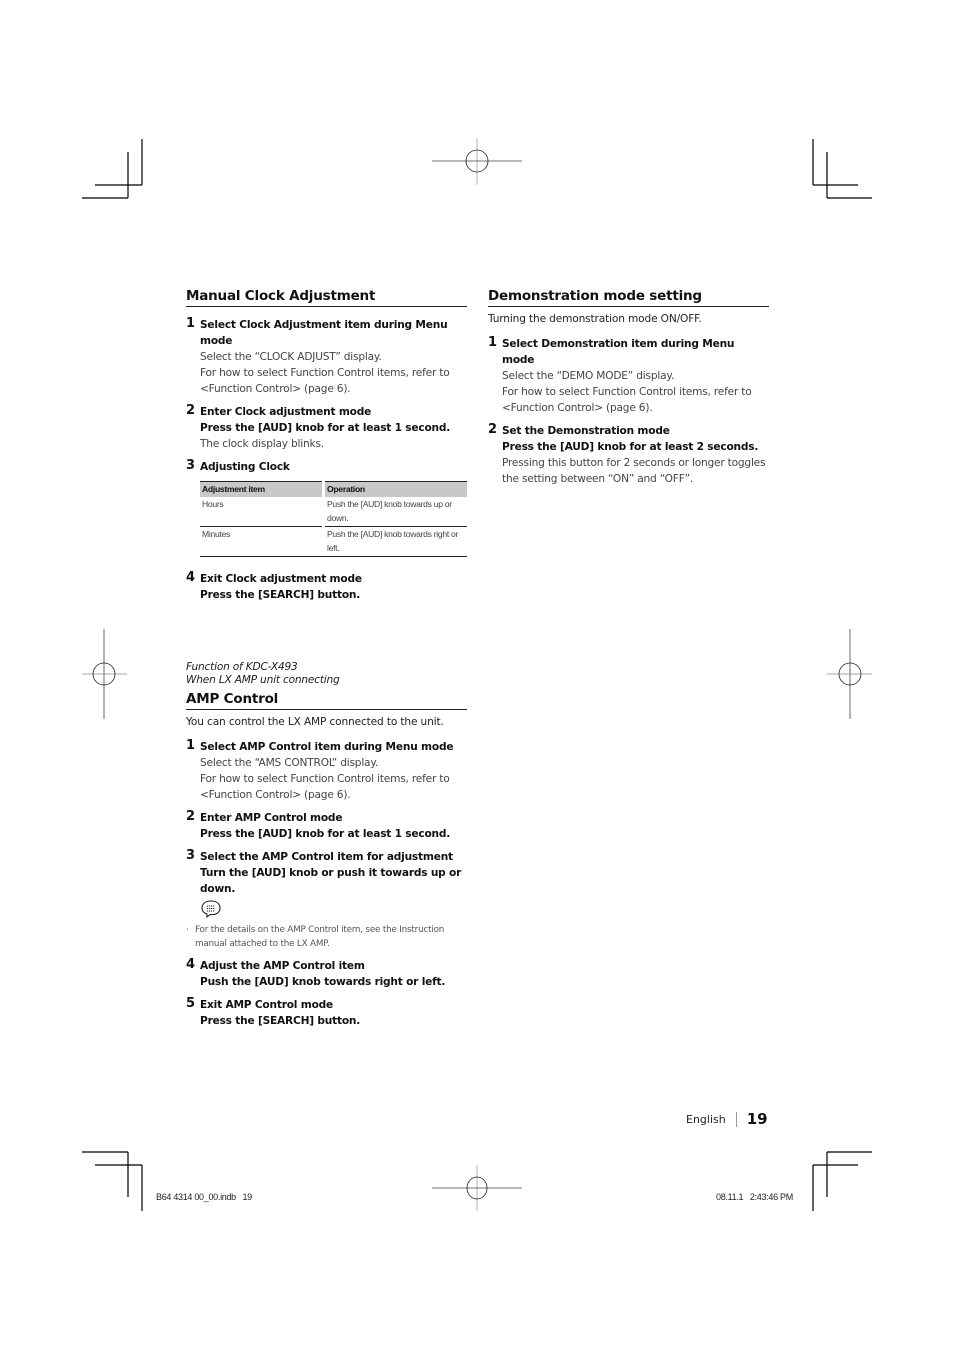 Image resolution: width=954 pixels, height=1350 pixels. Describe the element at coordinates (326, 700) in the screenshot. I see `section-title-amp-control: AMP Control` at that location.